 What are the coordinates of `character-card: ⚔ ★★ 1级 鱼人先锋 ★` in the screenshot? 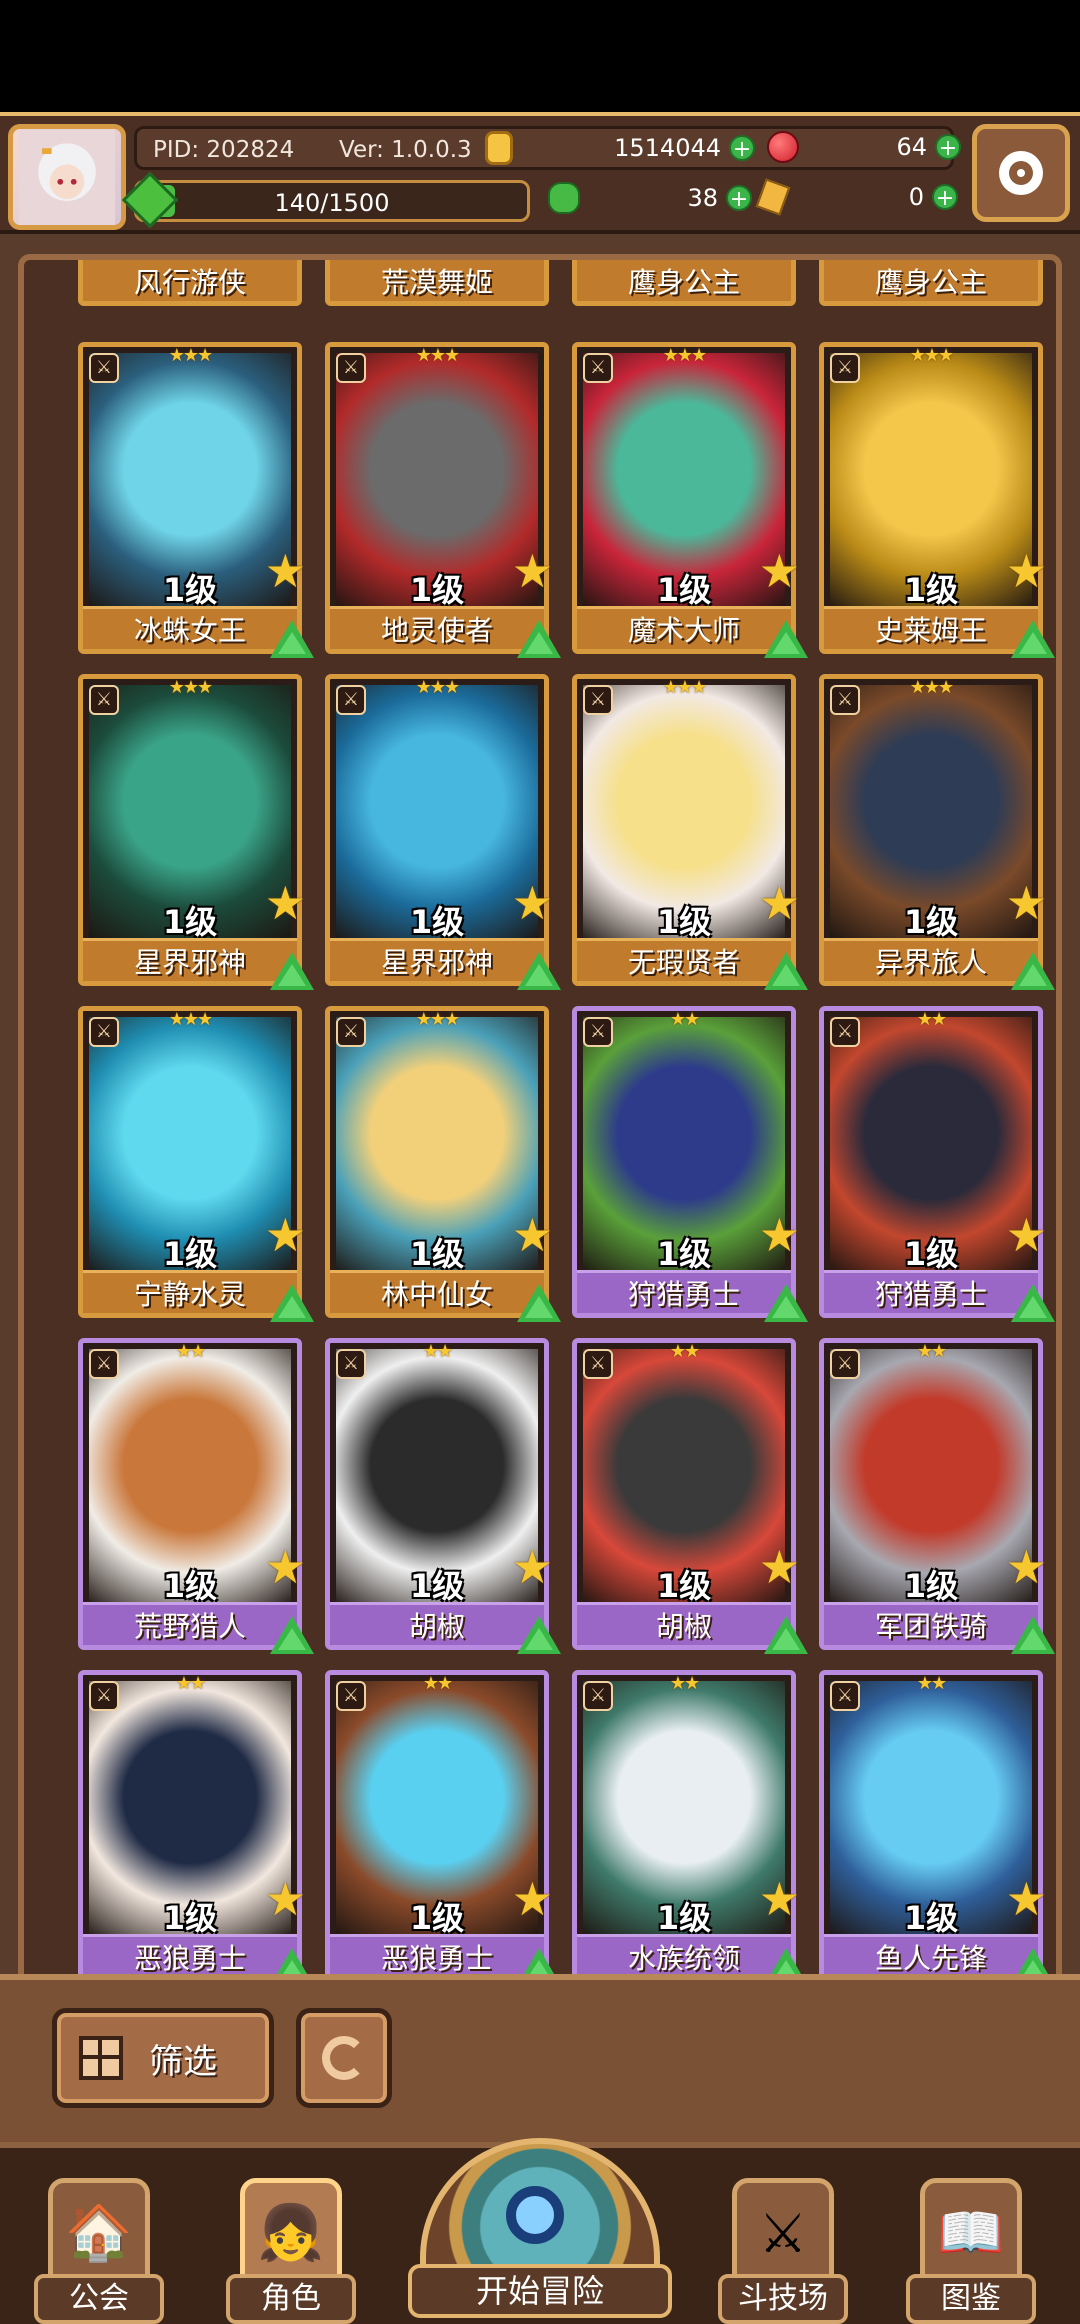 It's located at (937, 1822).